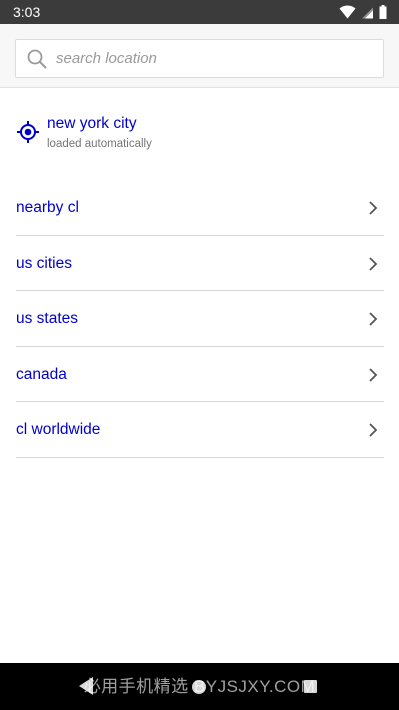  I want to click on search-icon, so click(37, 59).